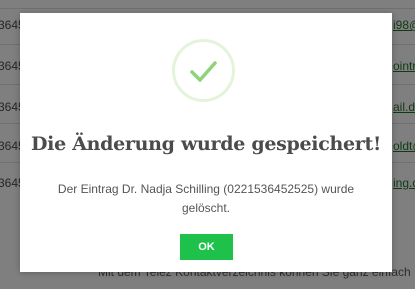 This screenshot has width=415, height=289. What do you see at coordinates (206, 247) in the screenshot?
I see `ok-button: OK` at bounding box center [206, 247].